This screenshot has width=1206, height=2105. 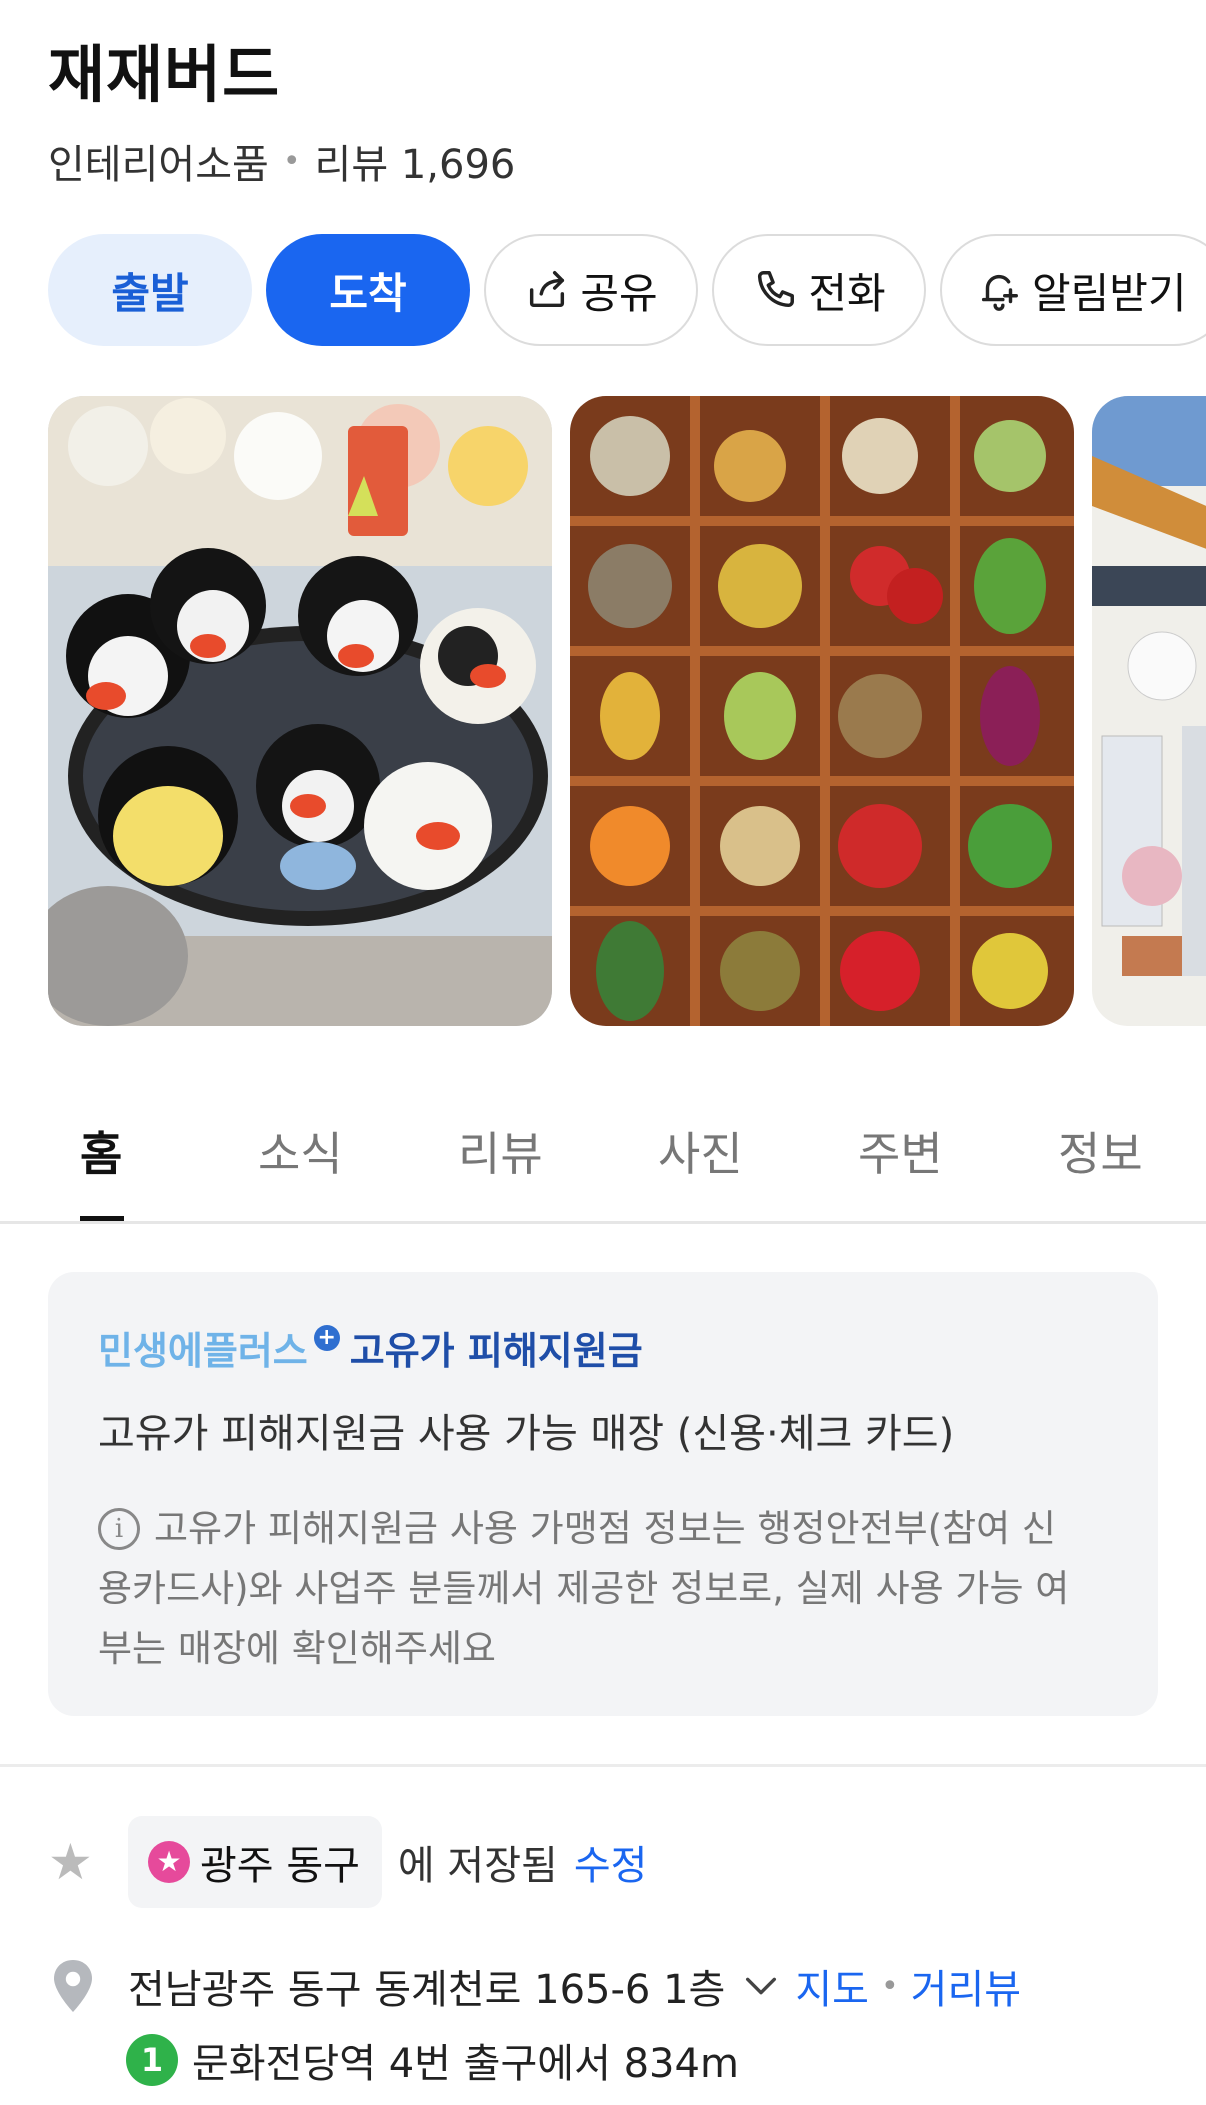 What do you see at coordinates (169, 1862) in the screenshot?
I see `saved-list-star-icon: ★` at bounding box center [169, 1862].